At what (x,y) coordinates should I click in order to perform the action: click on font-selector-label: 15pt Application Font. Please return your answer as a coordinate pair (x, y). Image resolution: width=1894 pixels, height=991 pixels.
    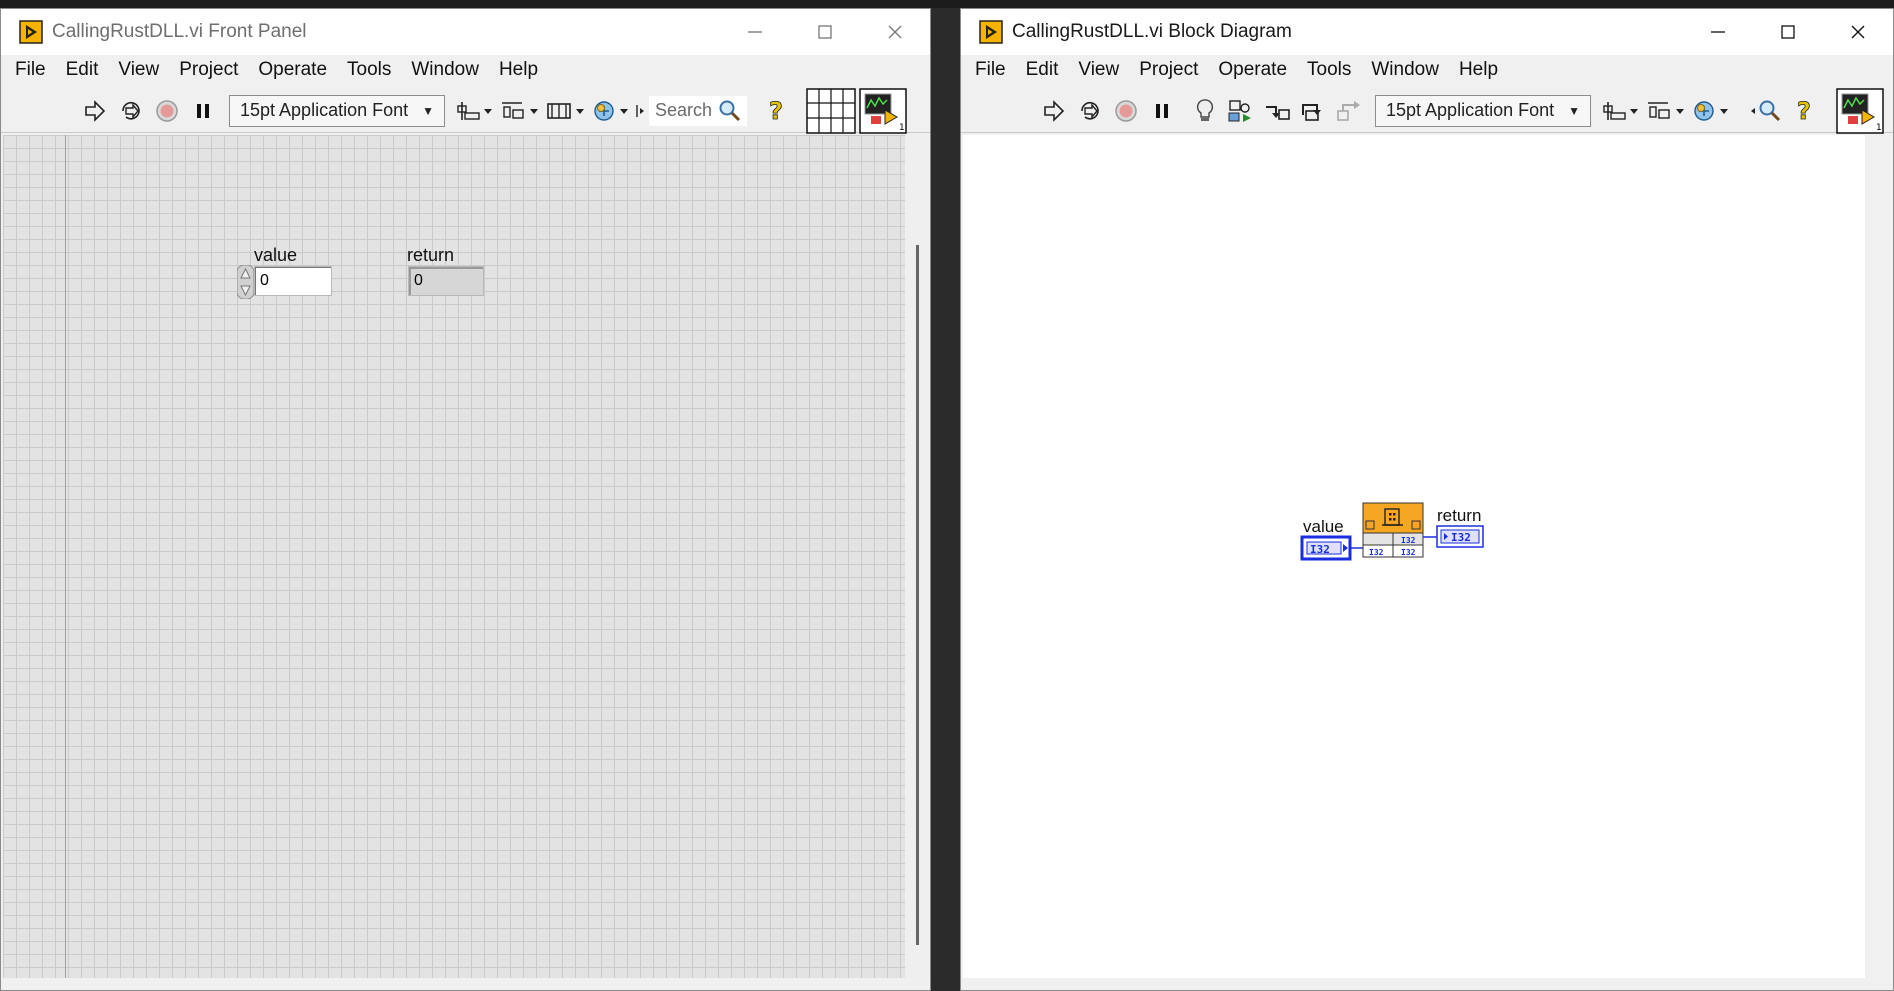
    Looking at the image, I should click on (1470, 110).